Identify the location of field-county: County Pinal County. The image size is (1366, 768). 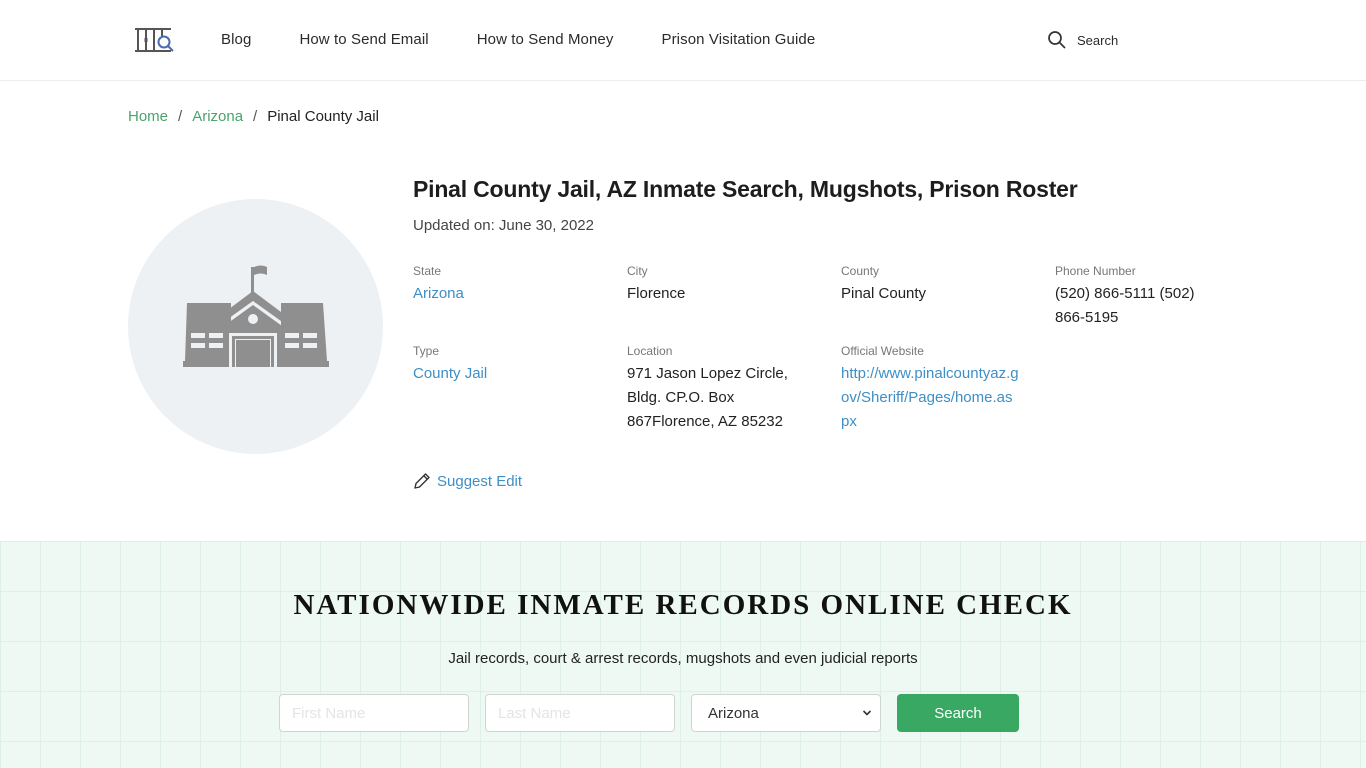
(948, 297).